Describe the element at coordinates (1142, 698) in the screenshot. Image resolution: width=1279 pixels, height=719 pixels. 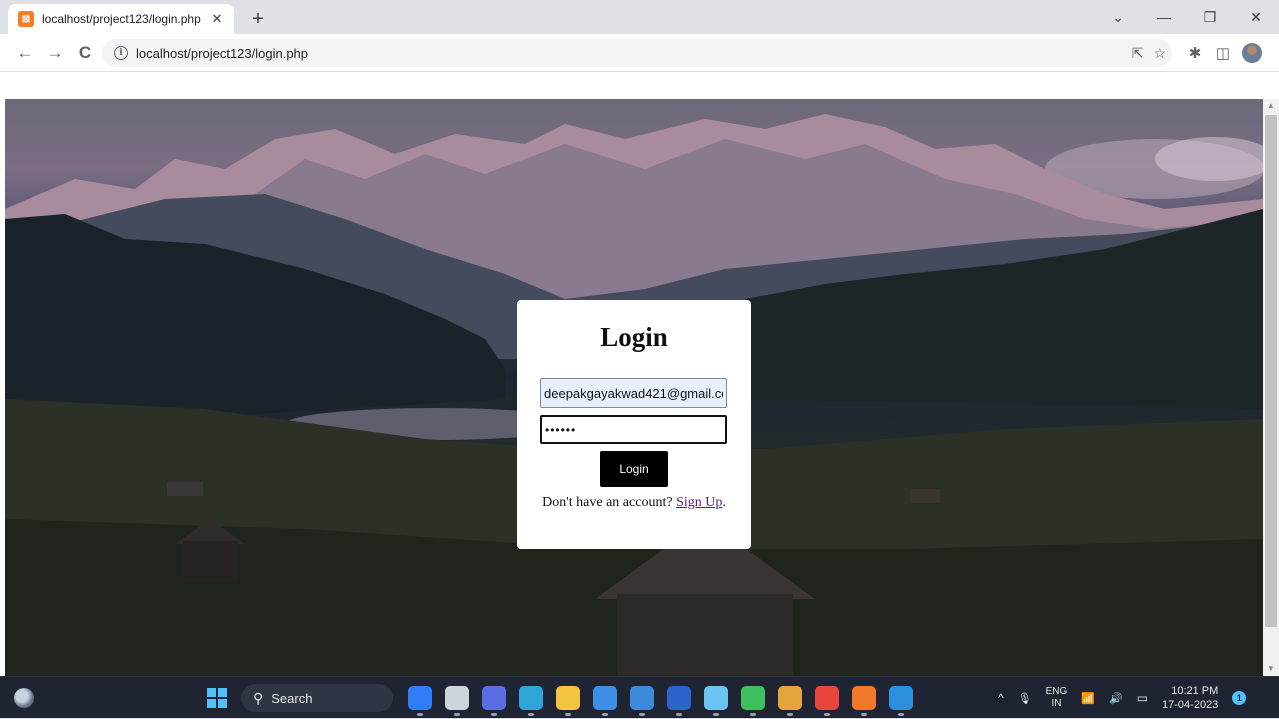
I see `battery-icon: ▭` at that location.